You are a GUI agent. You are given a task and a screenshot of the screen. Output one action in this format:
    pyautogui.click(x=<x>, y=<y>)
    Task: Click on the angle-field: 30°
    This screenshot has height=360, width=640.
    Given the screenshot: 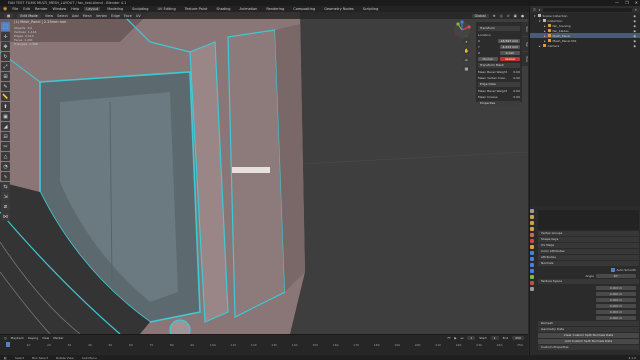 What is the action you would take?
    pyautogui.click(x=616, y=275)
    